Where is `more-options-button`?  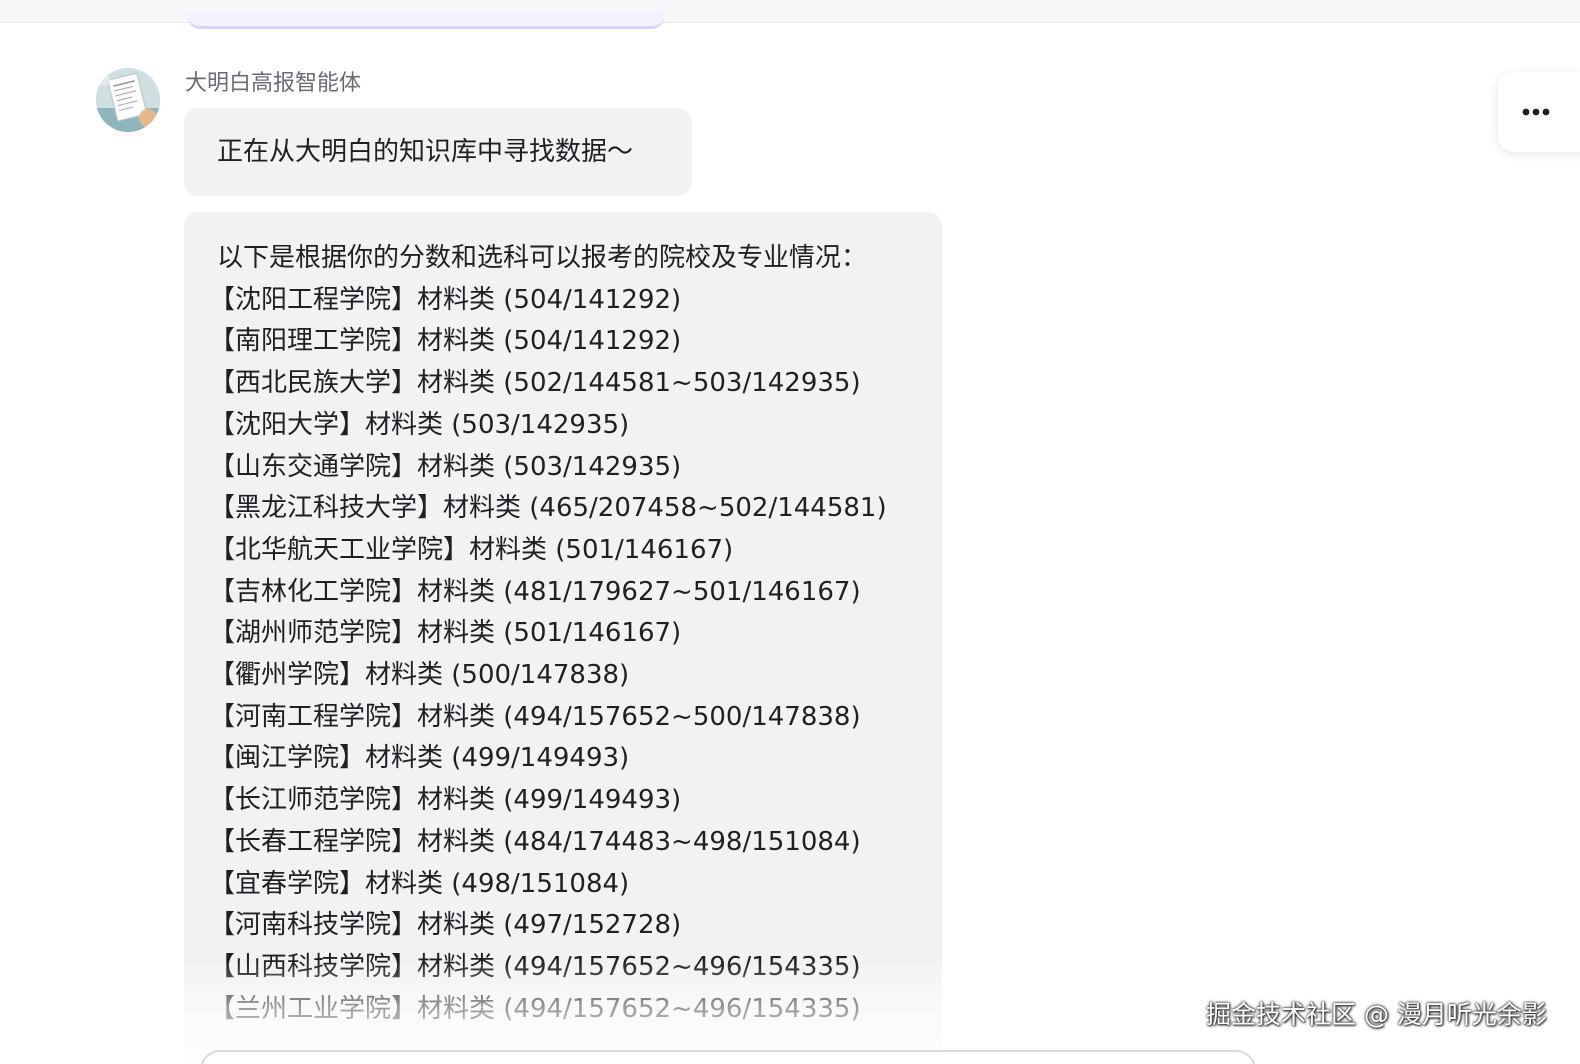 more-options-button is located at coordinates (1539, 112).